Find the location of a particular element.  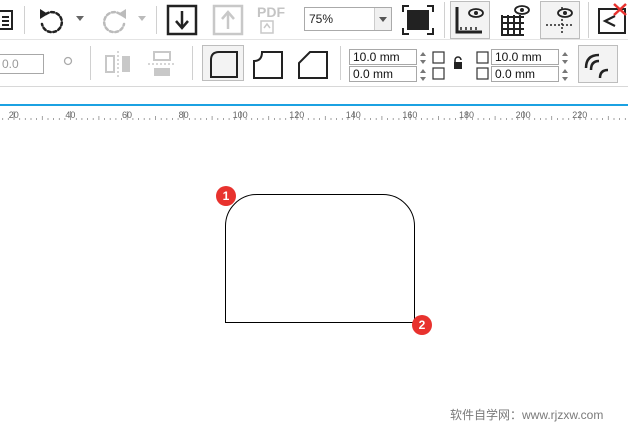

ruler-label: 120 is located at coordinates (297, 115).